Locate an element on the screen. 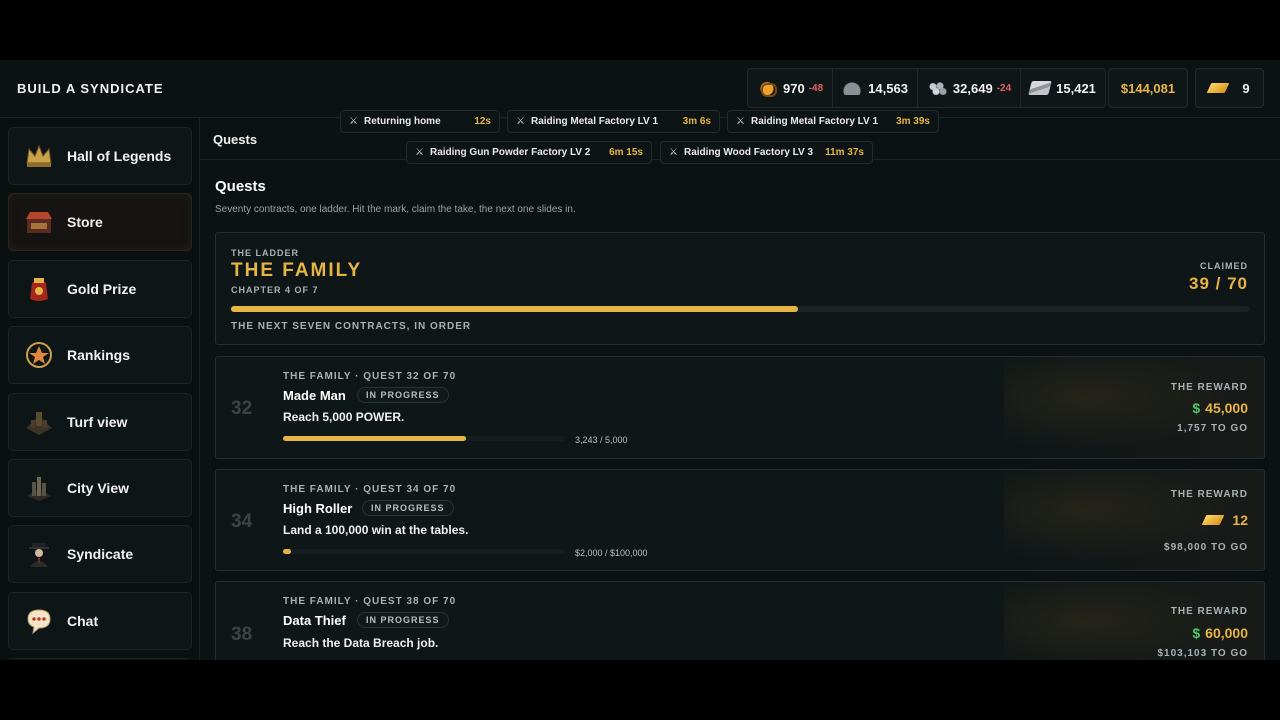 This screenshot has width=1280, height=720. sidebar-item-rankings: Rankings is located at coordinates (100, 355).